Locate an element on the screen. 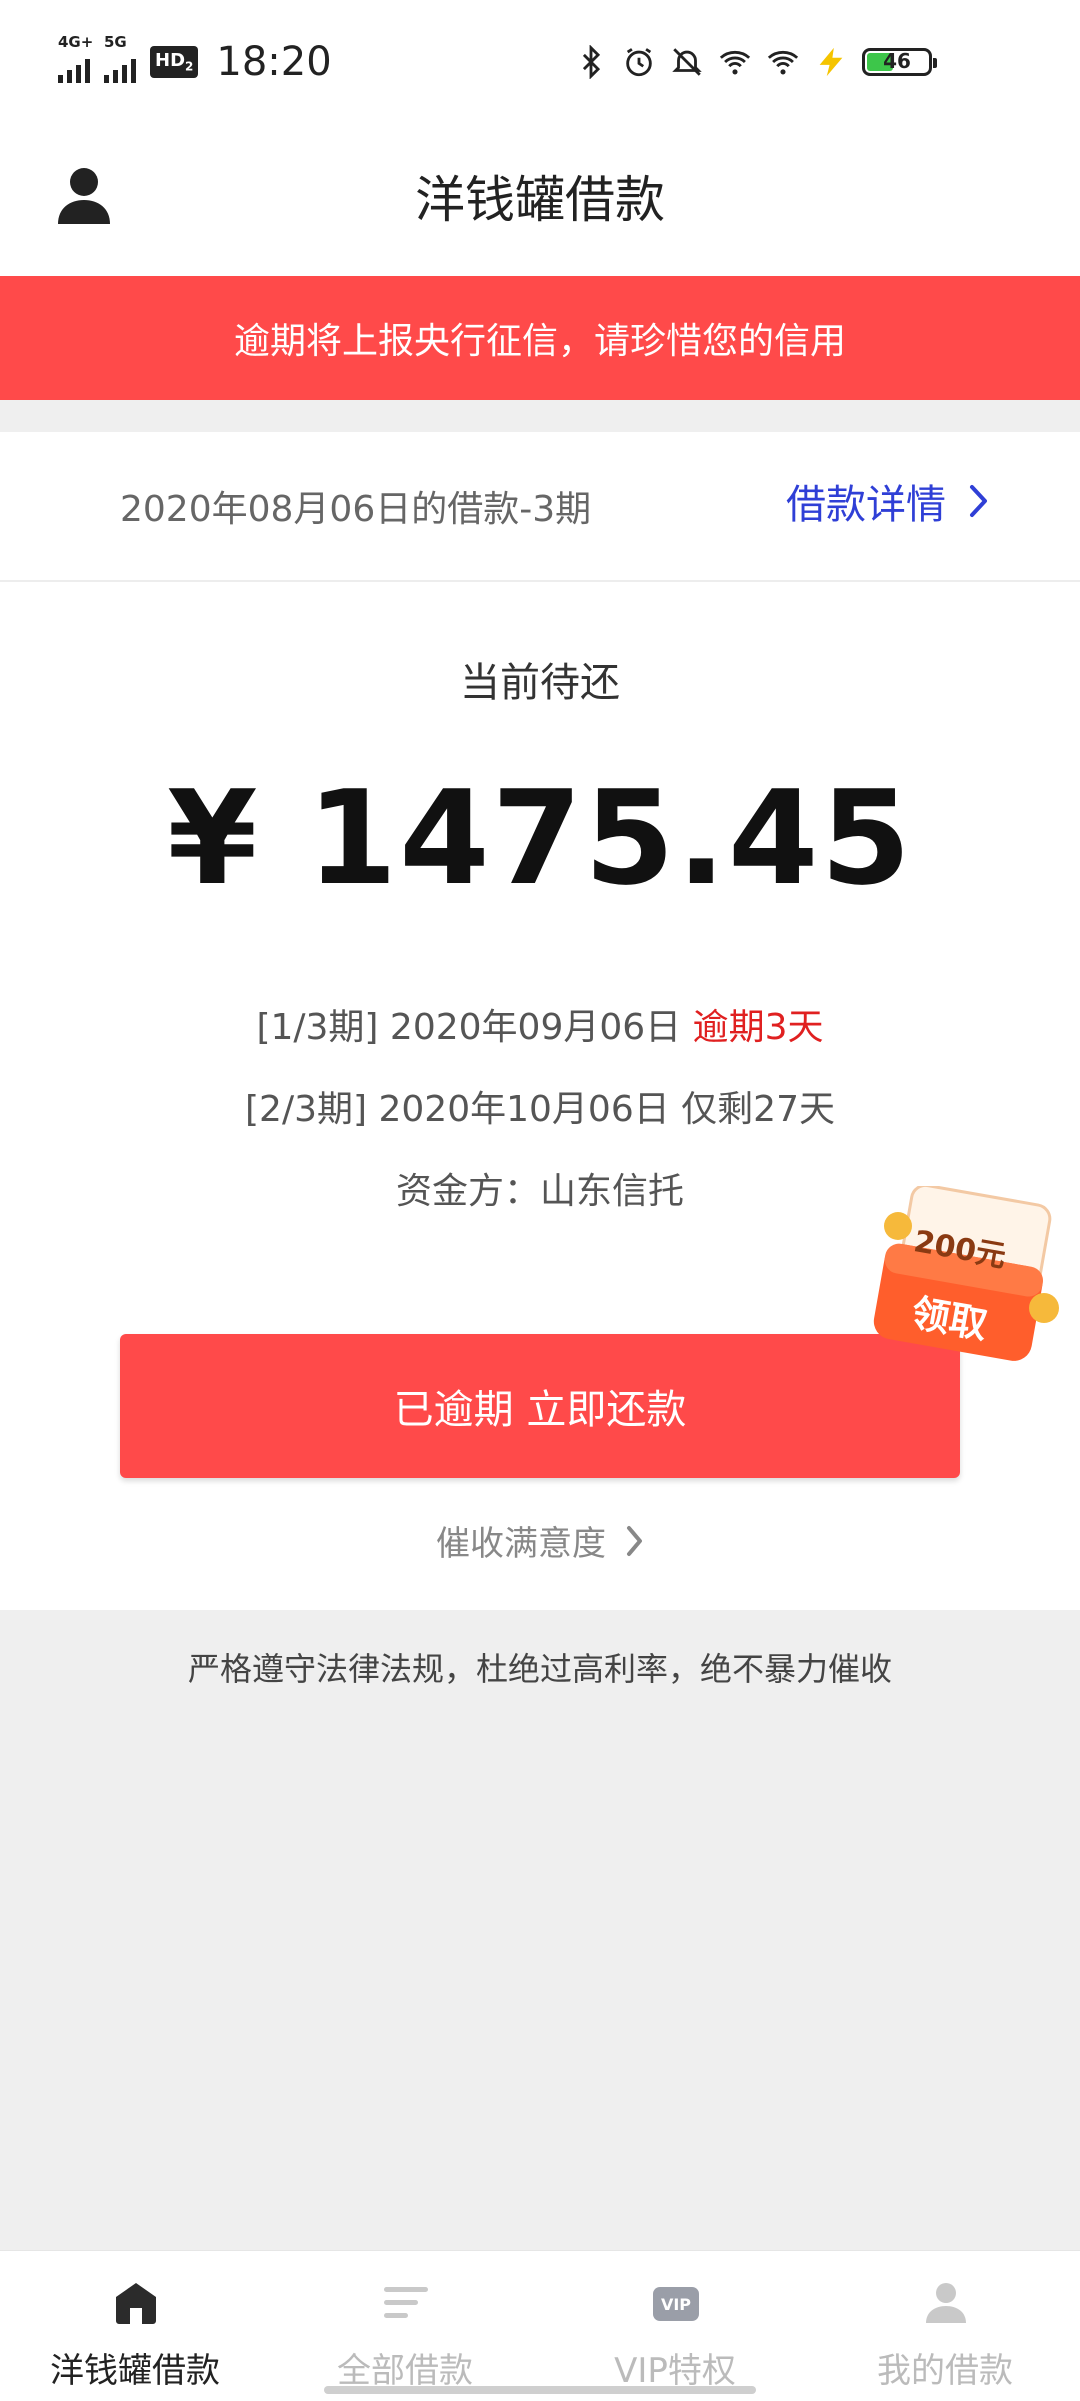 The height and width of the screenshot is (2401, 1080). tab-label: VIP特权 is located at coordinates (675, 2371).